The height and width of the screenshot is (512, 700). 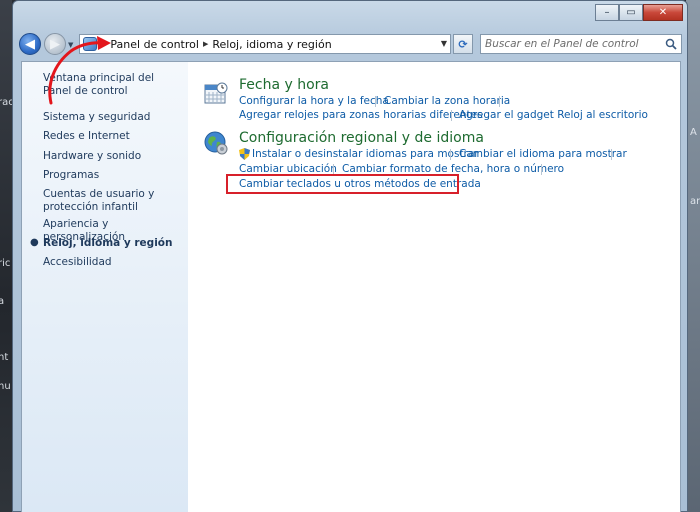 I want to click on desktop-text-fragment: nt, so click(x=4, y=357).